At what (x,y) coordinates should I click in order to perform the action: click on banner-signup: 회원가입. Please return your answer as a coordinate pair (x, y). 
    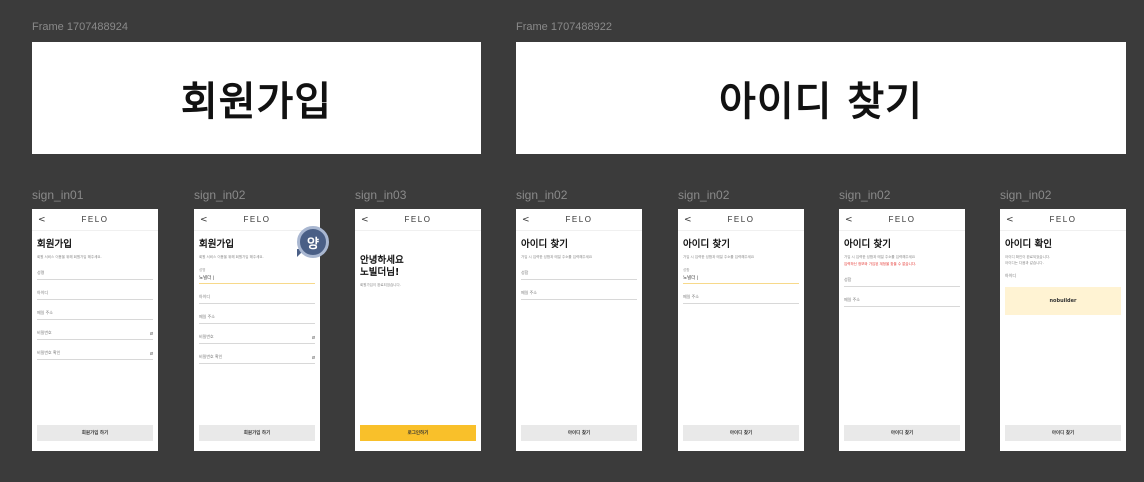
    Looking at the image, I should click on (256, 98).